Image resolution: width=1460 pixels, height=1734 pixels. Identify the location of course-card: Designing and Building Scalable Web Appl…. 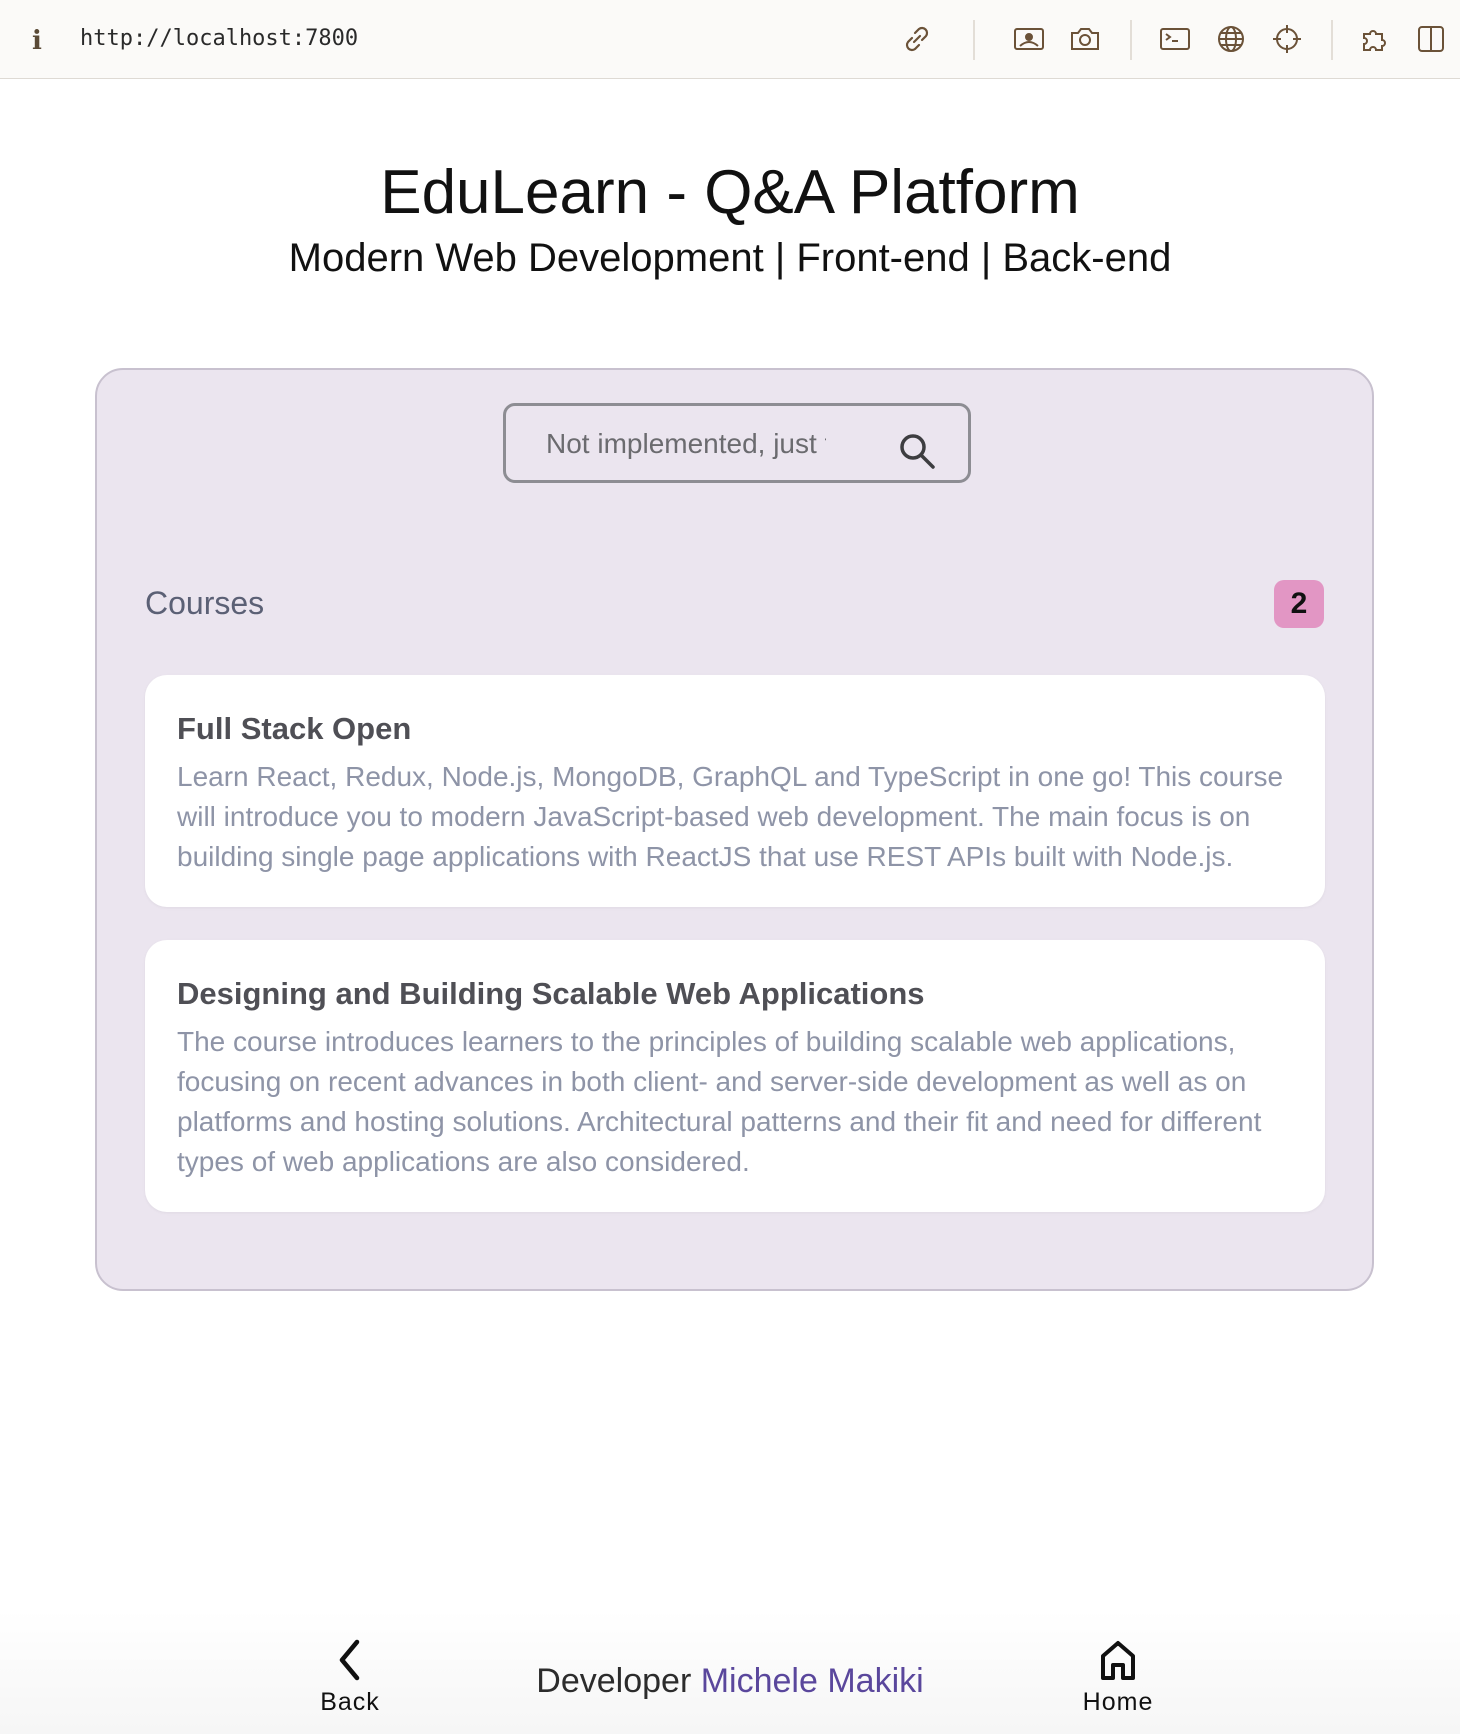
(735, 1076).